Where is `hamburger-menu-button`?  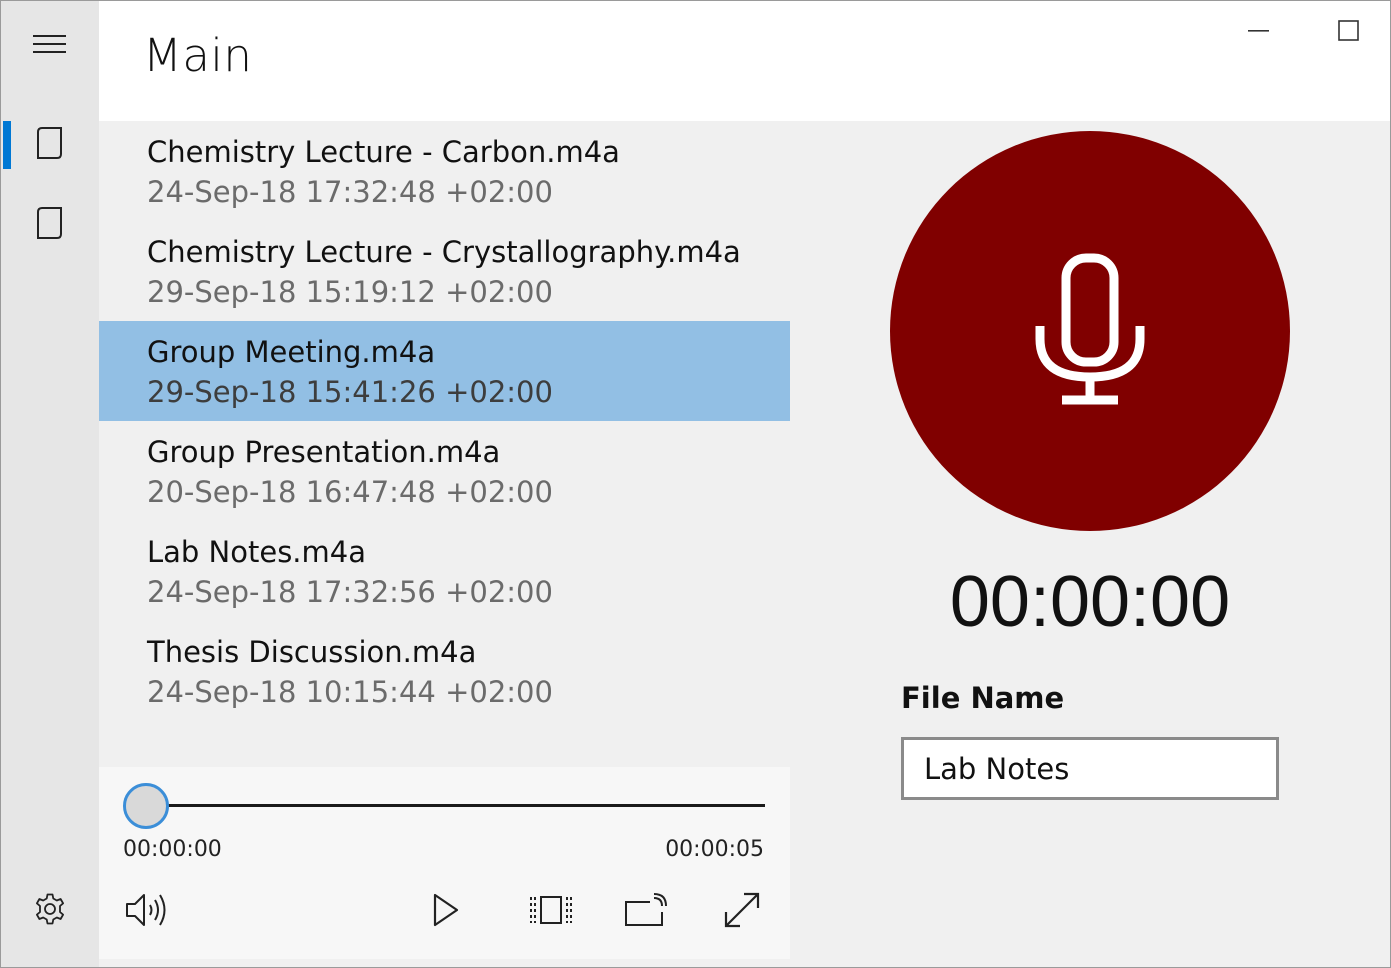
hamburger-menu-button is located at coordinates (50, 46).